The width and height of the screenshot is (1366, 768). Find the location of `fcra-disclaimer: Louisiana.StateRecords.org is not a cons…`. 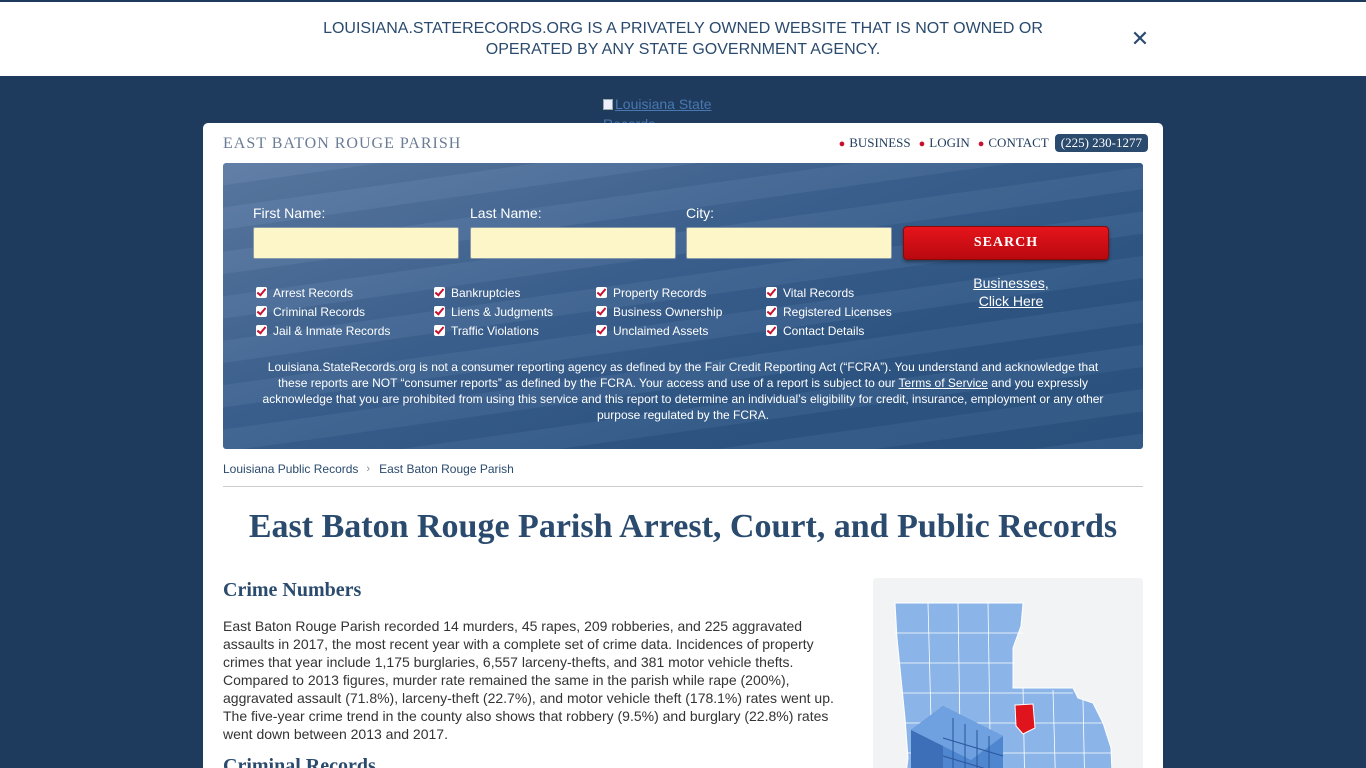

fcra-disclaimer: Louisiana.StateRecords.org is not a cons… is located at coordinates (683, 391).